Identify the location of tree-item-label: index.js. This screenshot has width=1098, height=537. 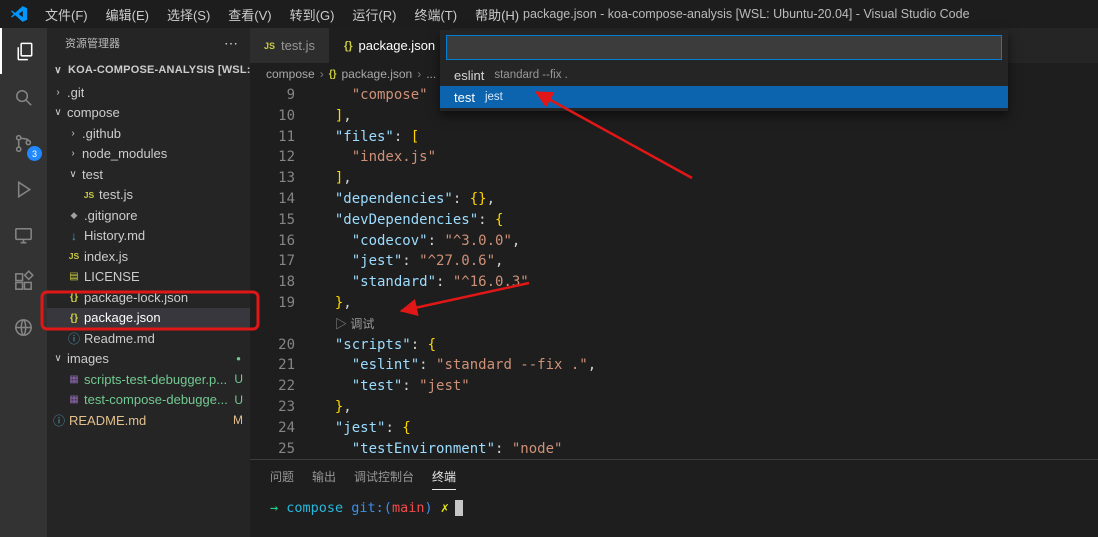
(106, 256).